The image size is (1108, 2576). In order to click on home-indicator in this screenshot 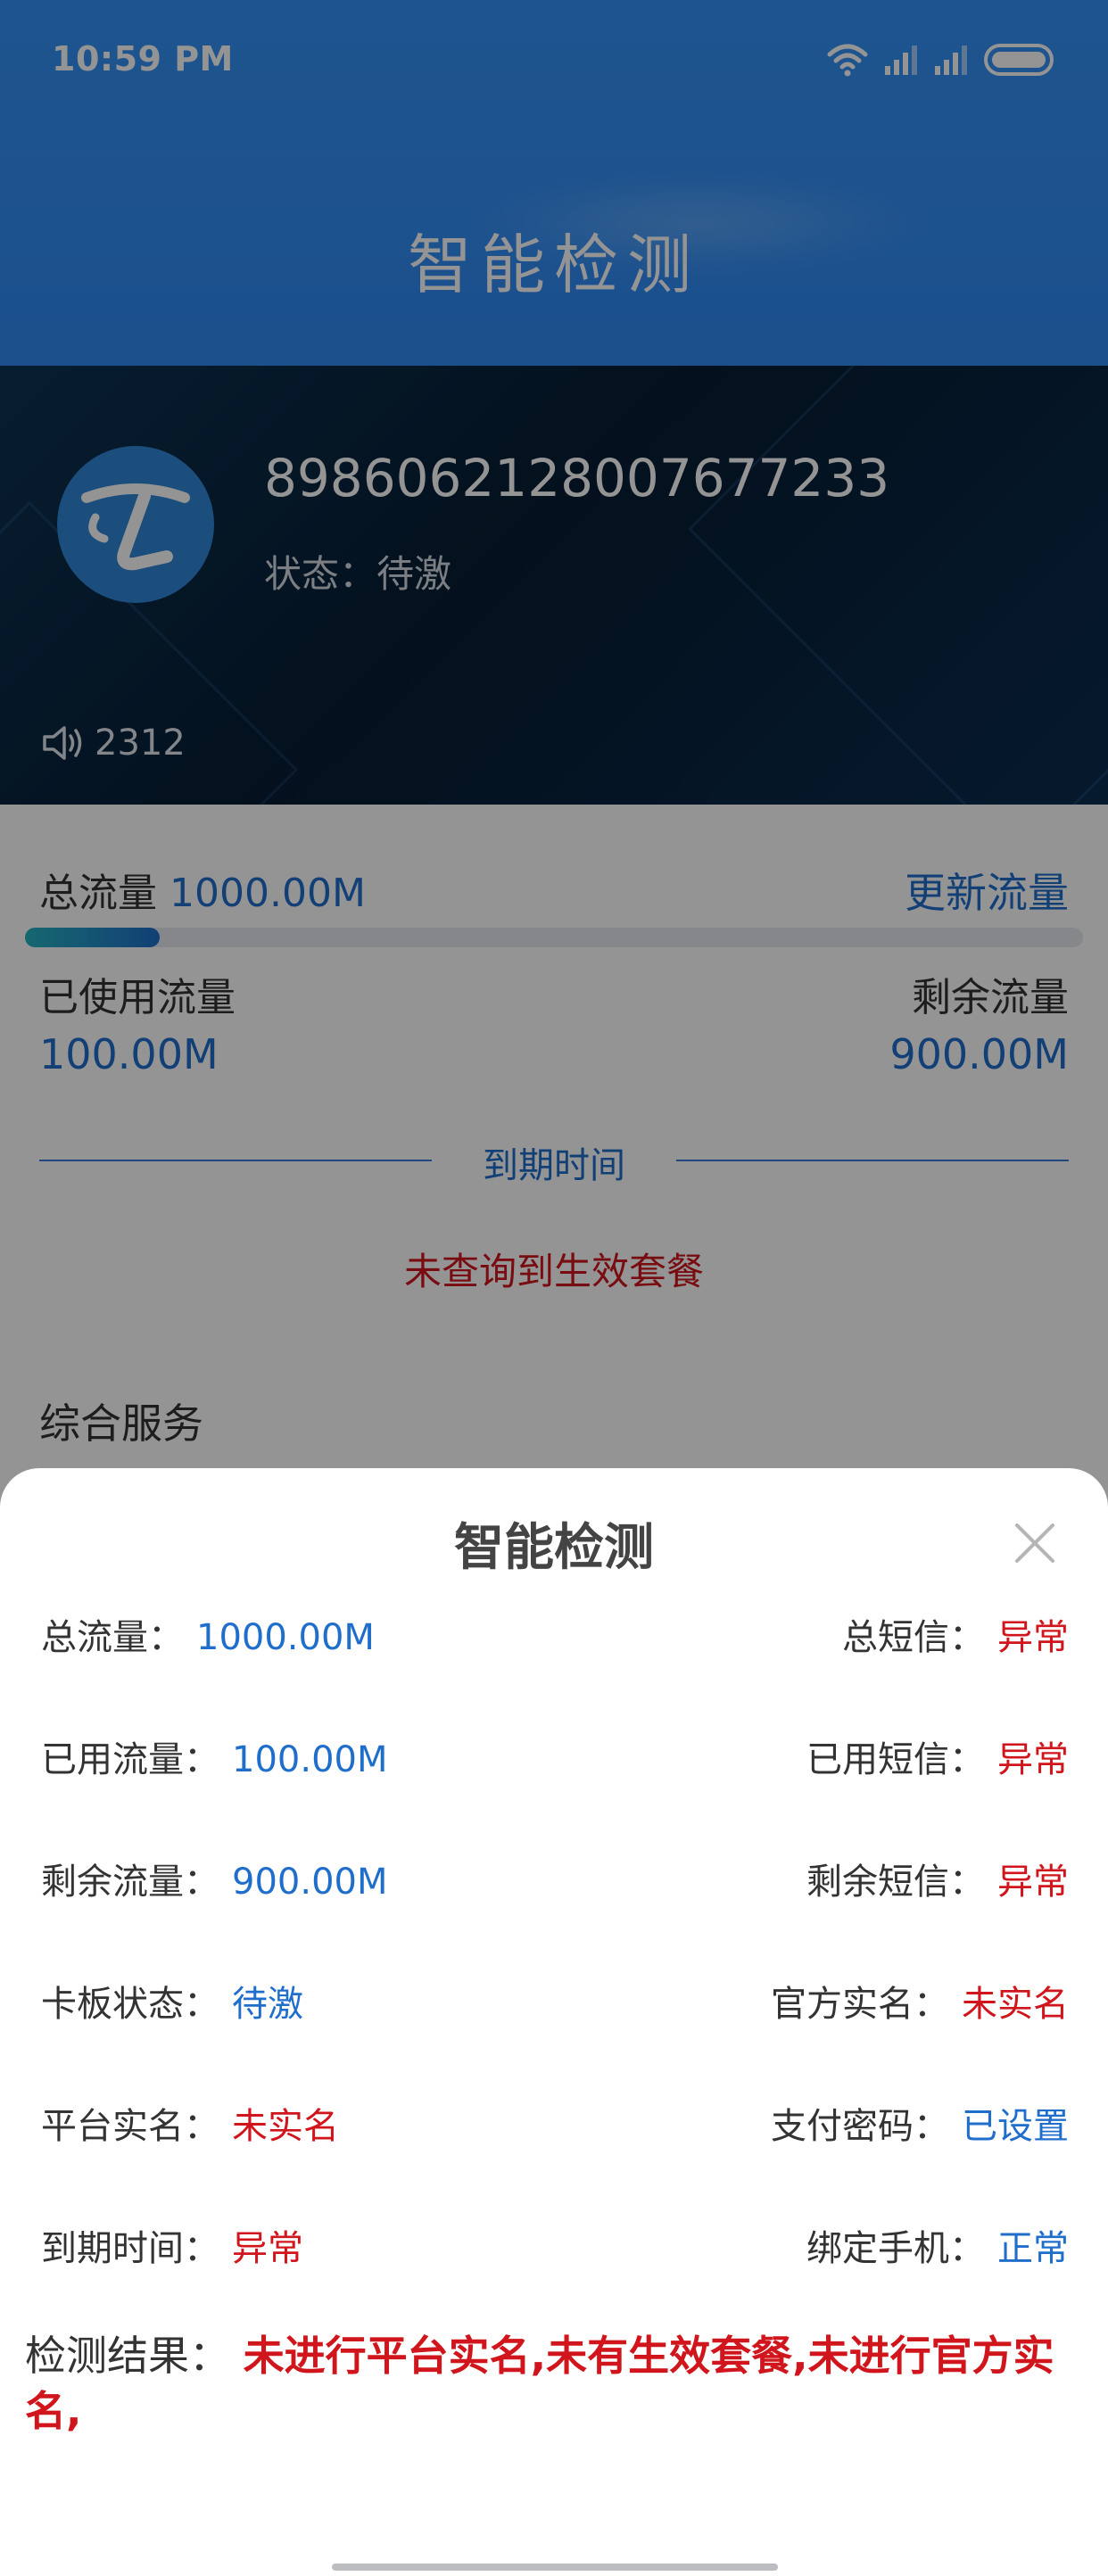, I will do `click(555, 2568)`.